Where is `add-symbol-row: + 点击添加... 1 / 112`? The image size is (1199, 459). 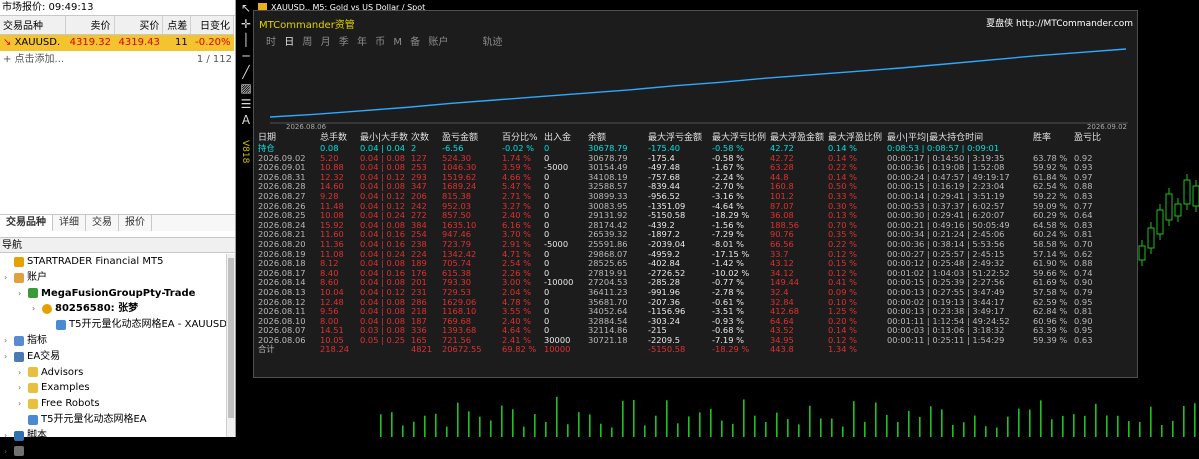
add-symbol-row: + 点击添加... 1 / 112 is located at coordinates (117, 59).